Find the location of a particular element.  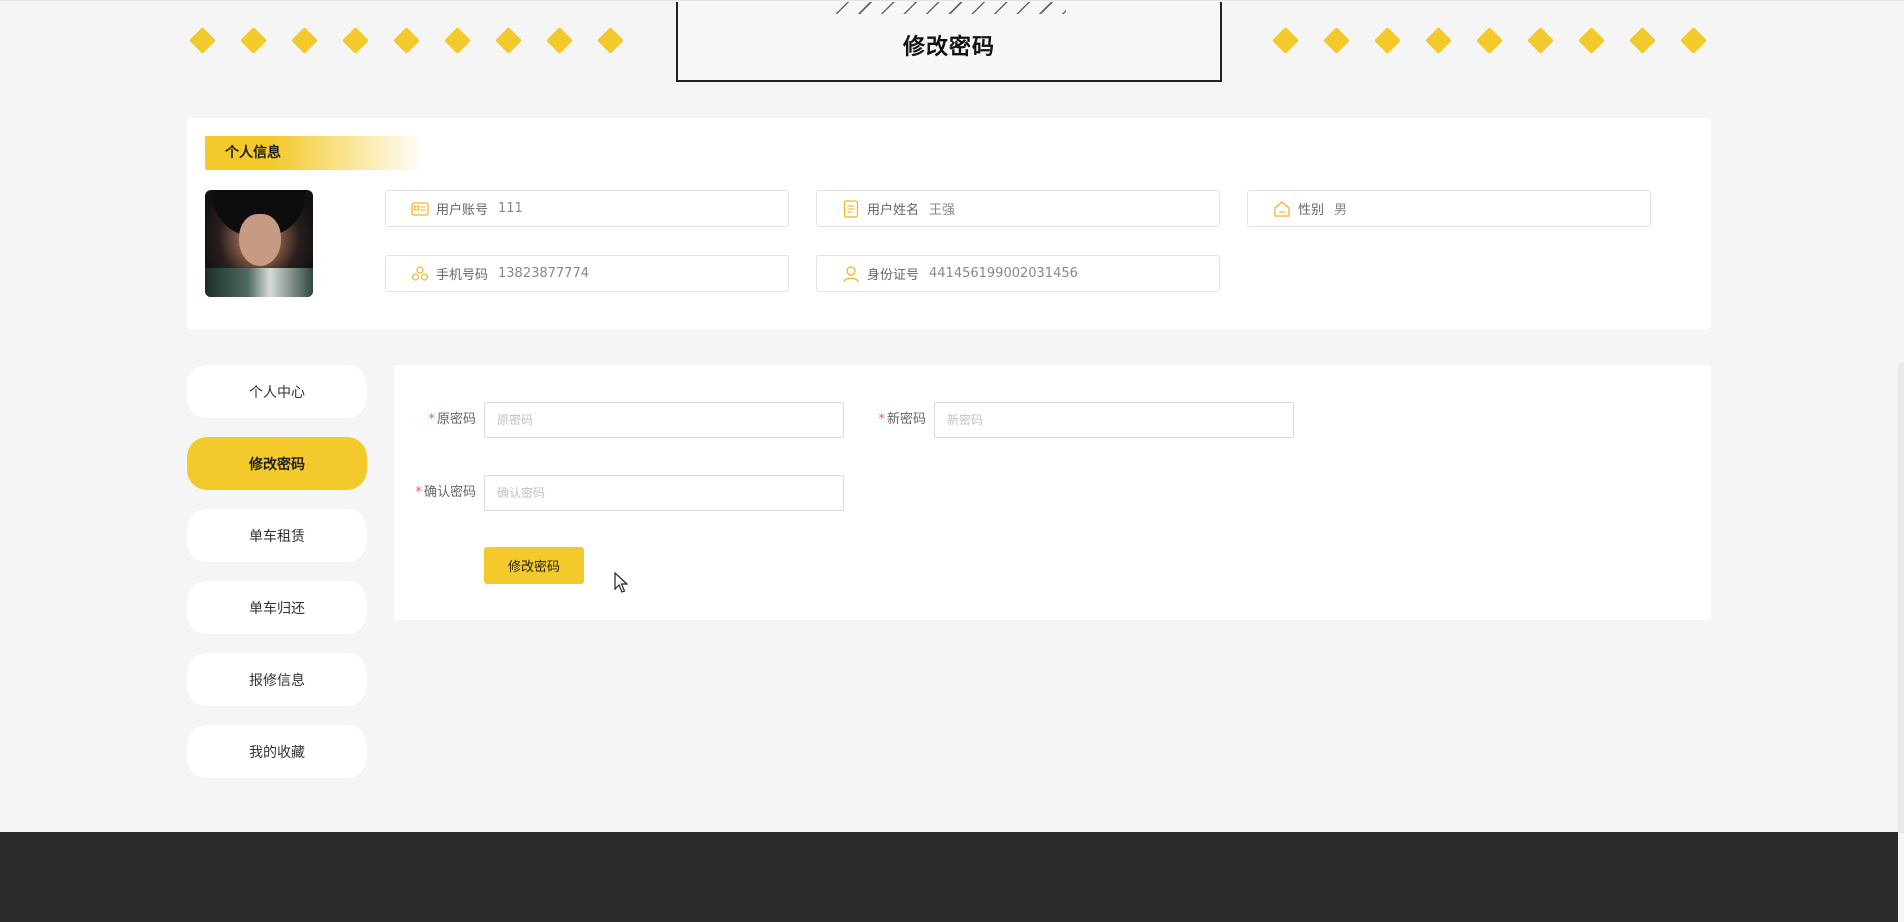

info-label: 性别 is located at coordinates (1311, 210).